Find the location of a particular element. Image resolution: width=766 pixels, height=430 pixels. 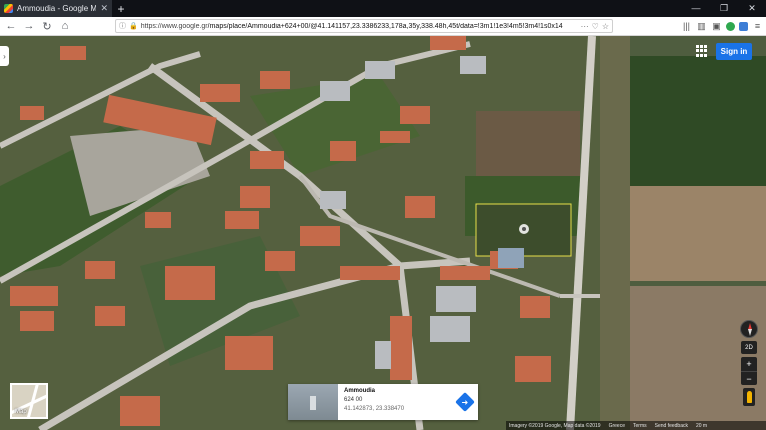

sign-in-button: Sign in is located at coordinates (734, 51).